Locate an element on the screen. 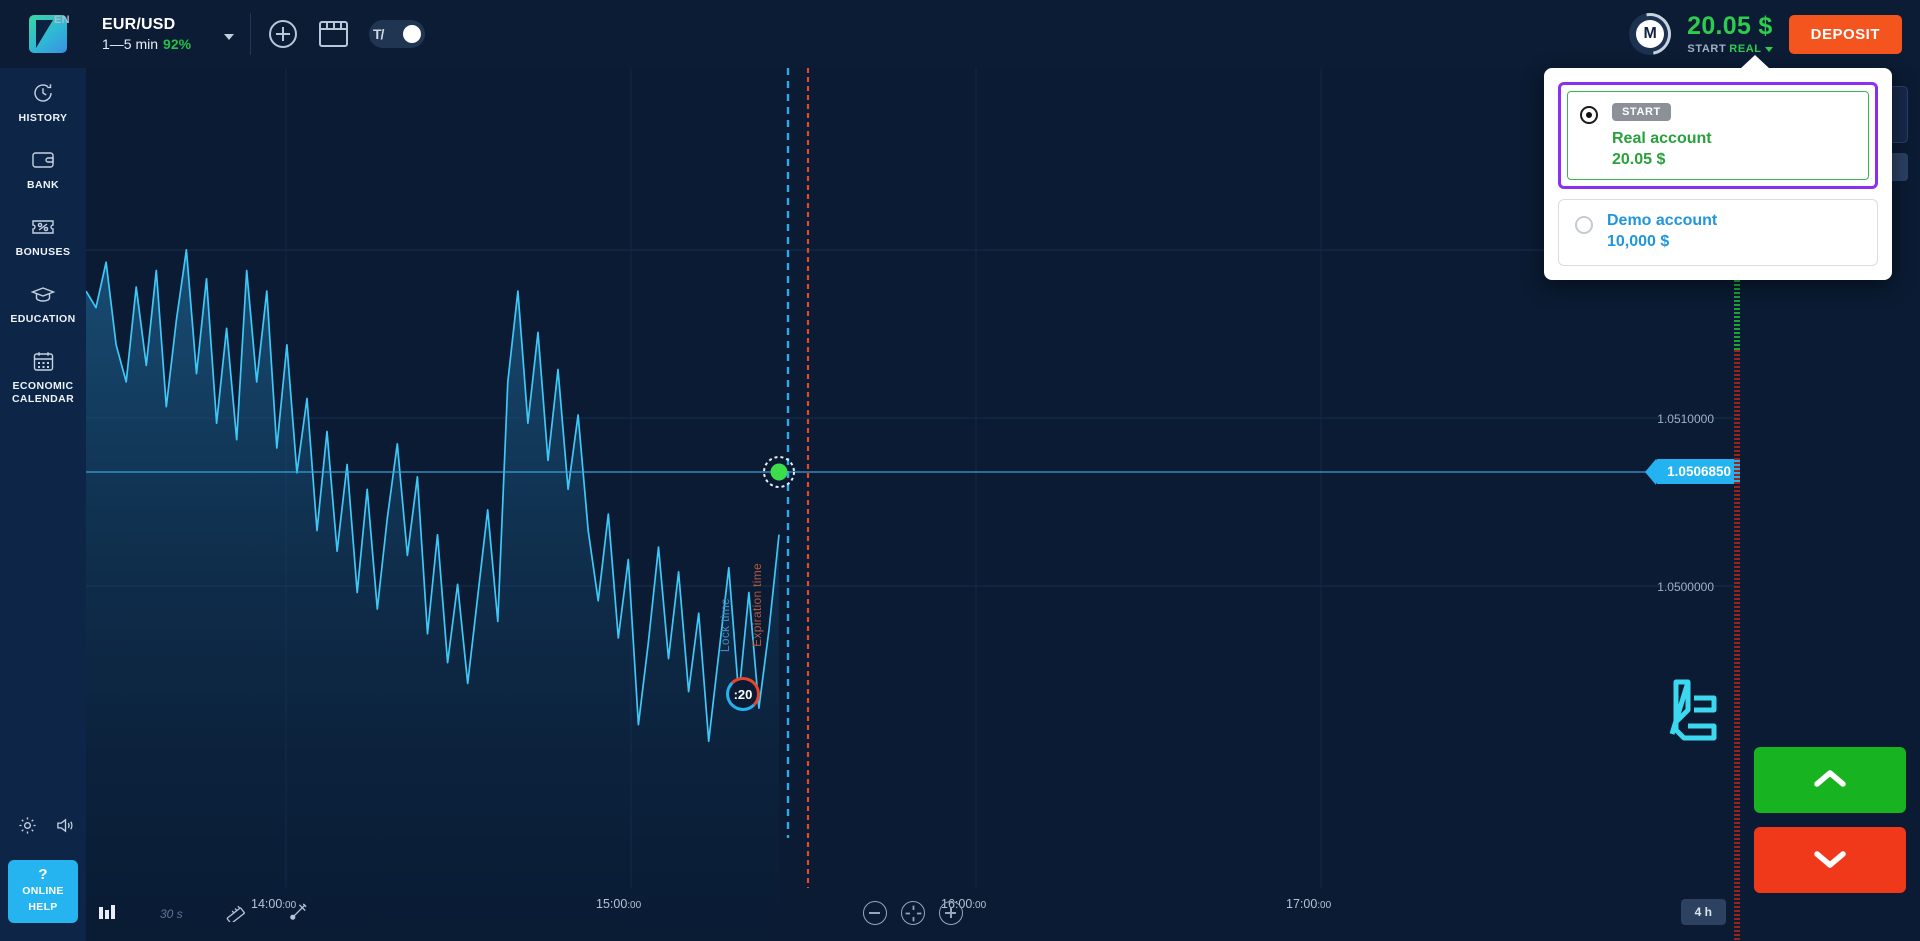 This screenshot has width=1920, height=941. online-help-button: ? ONLINE HELP is located at coordinates (43, 891).